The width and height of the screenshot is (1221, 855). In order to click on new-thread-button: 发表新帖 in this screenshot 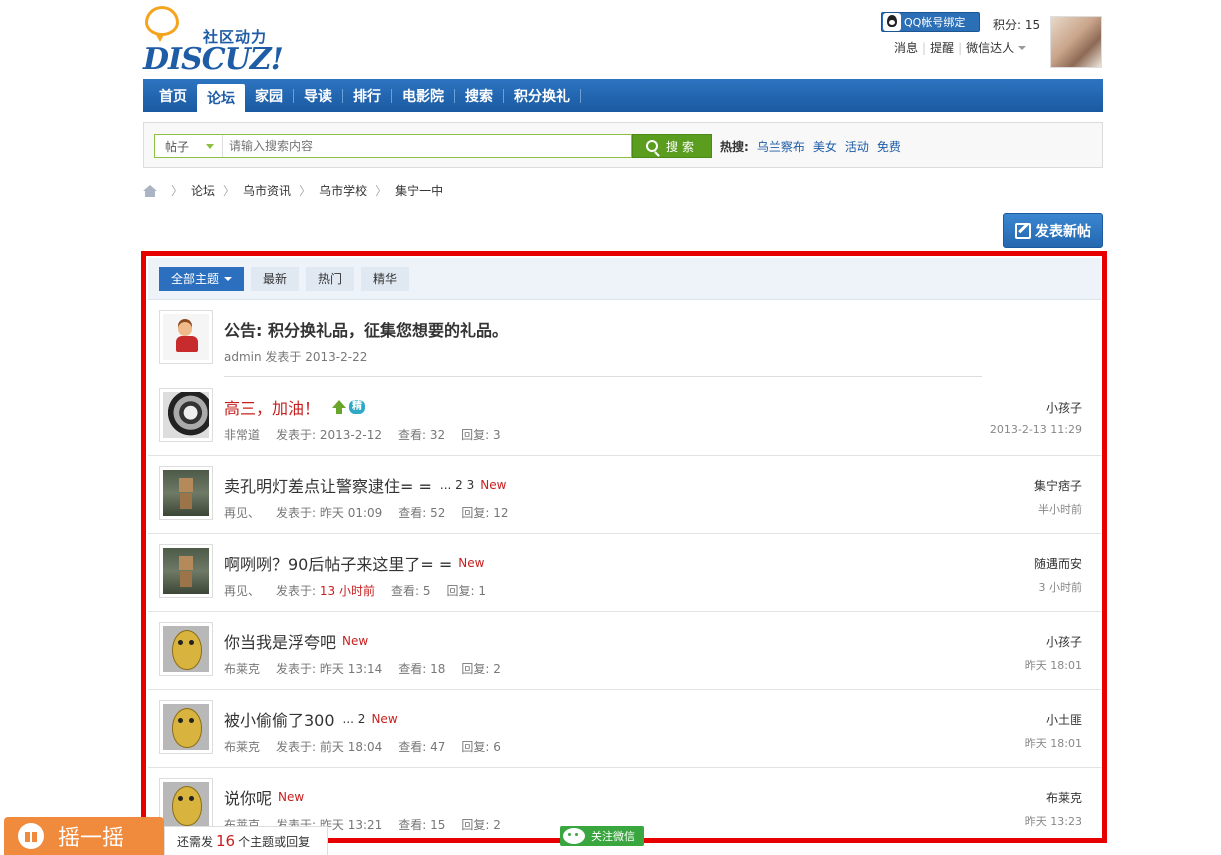, I will do `click(1053, 230)`.